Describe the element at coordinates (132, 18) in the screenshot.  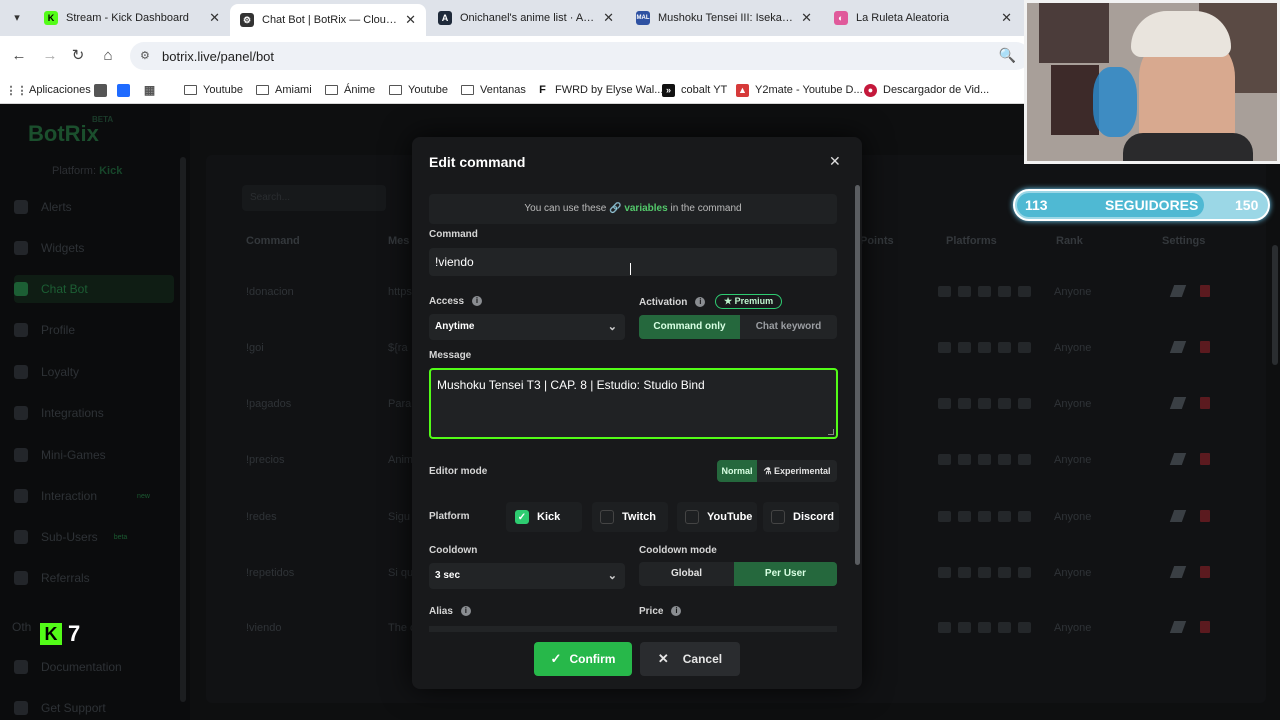
I see `tab-kick-dashboard: K Stream - Kick Dashboard ✕` at that location.